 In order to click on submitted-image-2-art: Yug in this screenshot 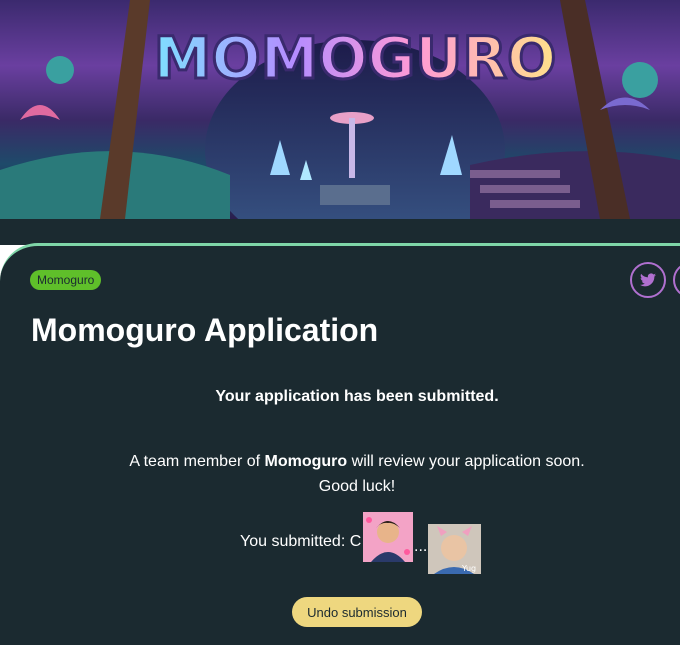, I will do `click(454, 549)`.